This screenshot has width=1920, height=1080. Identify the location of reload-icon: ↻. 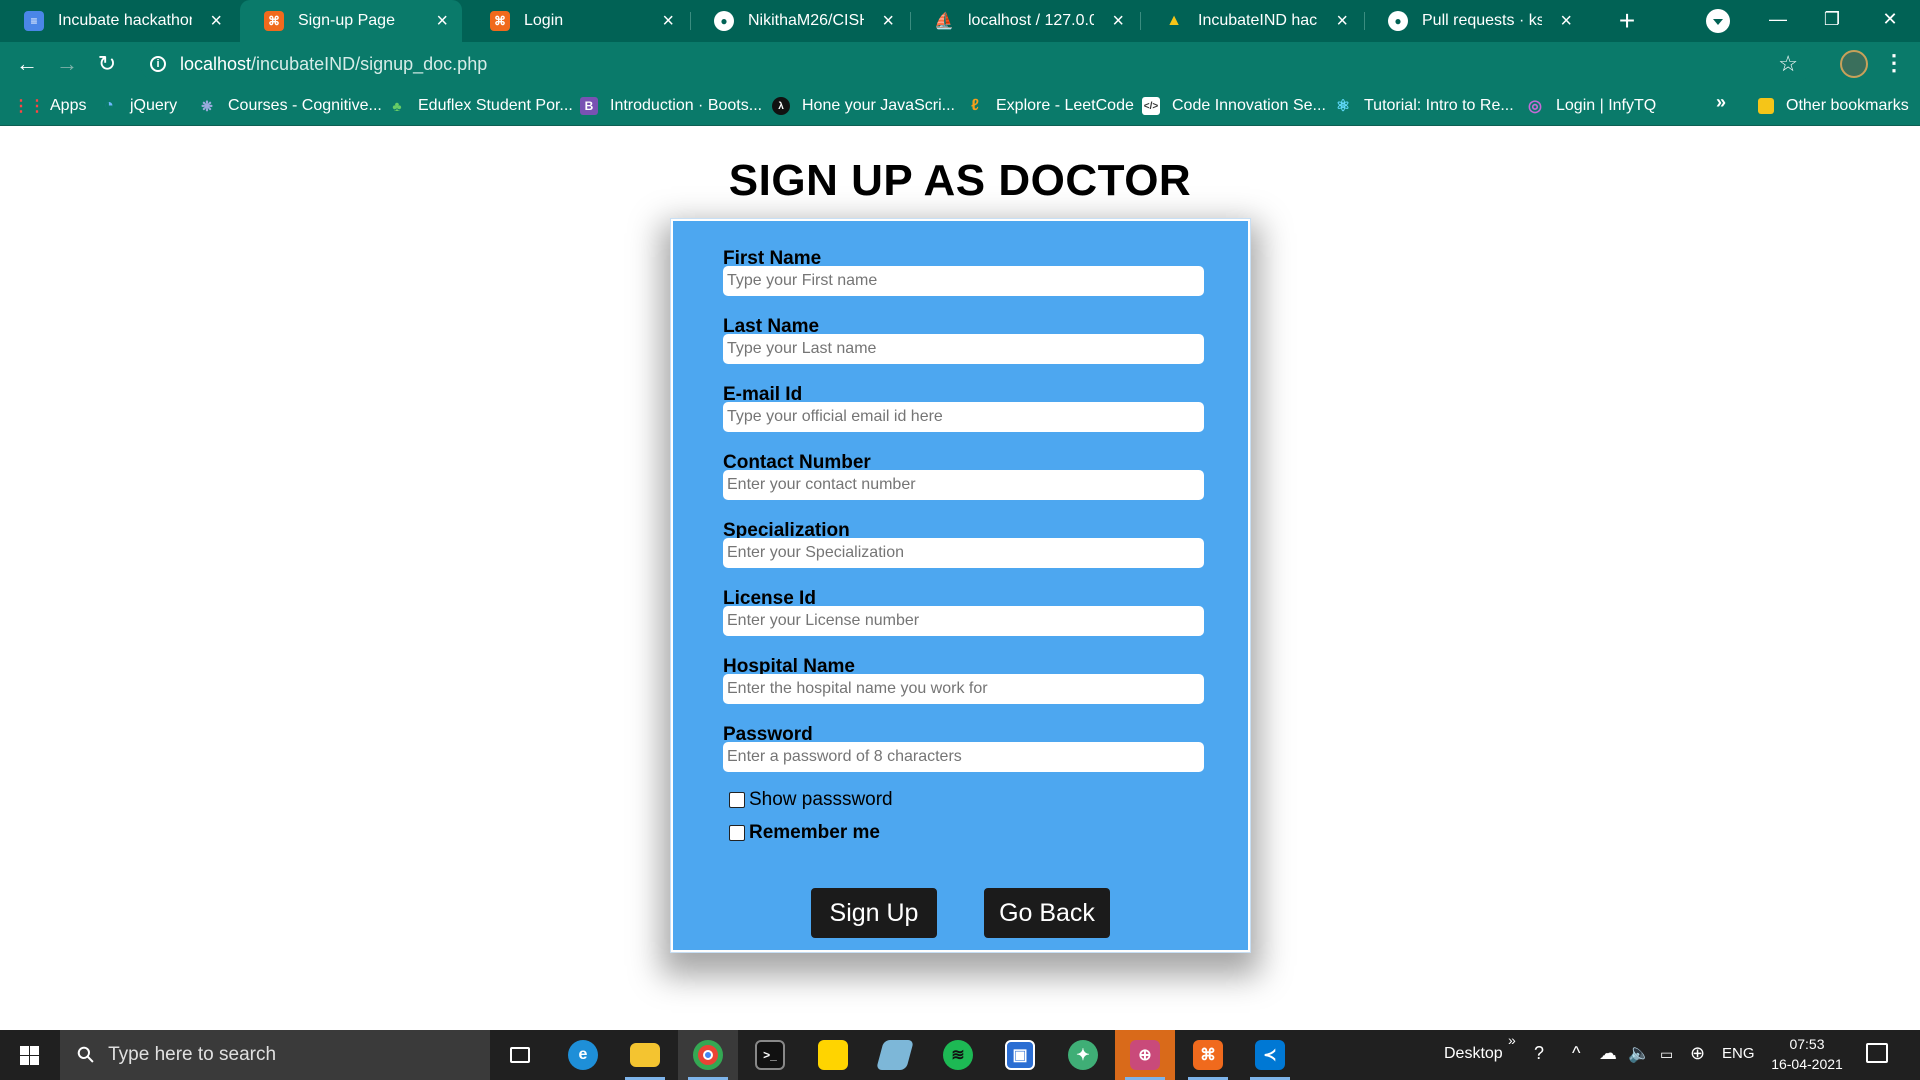
(107, 64).